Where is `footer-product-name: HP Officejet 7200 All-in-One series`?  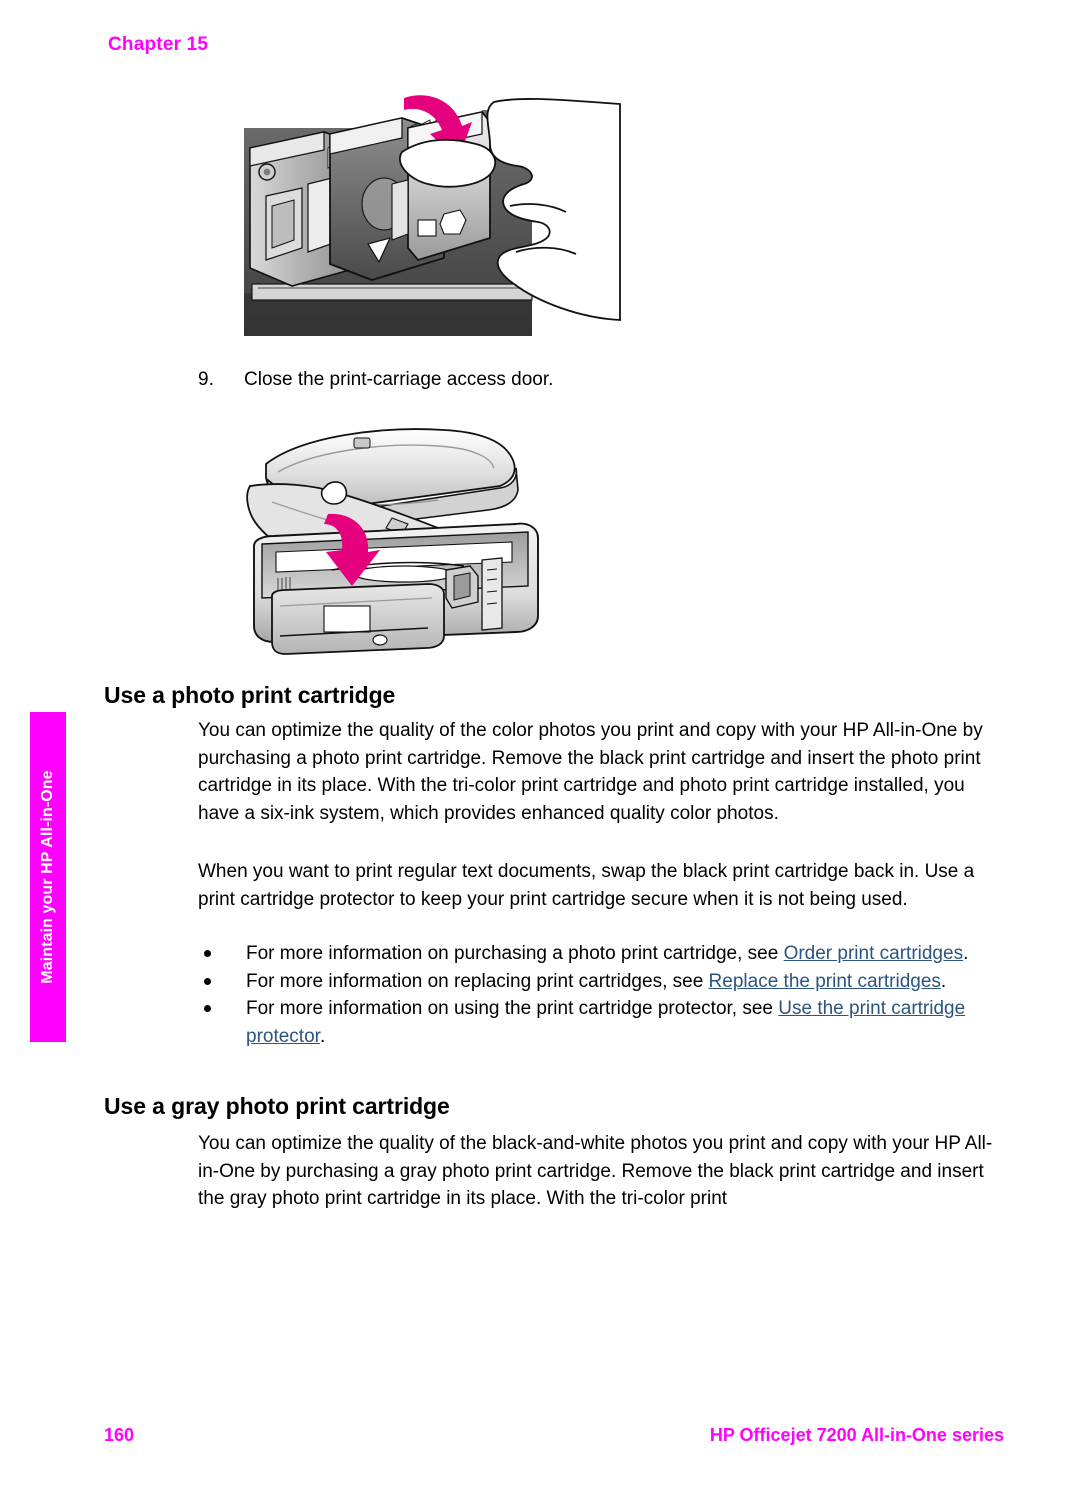 footer-product-name: HP Officejet 7200 All-in-One series is located at coordinates (856, 1435).